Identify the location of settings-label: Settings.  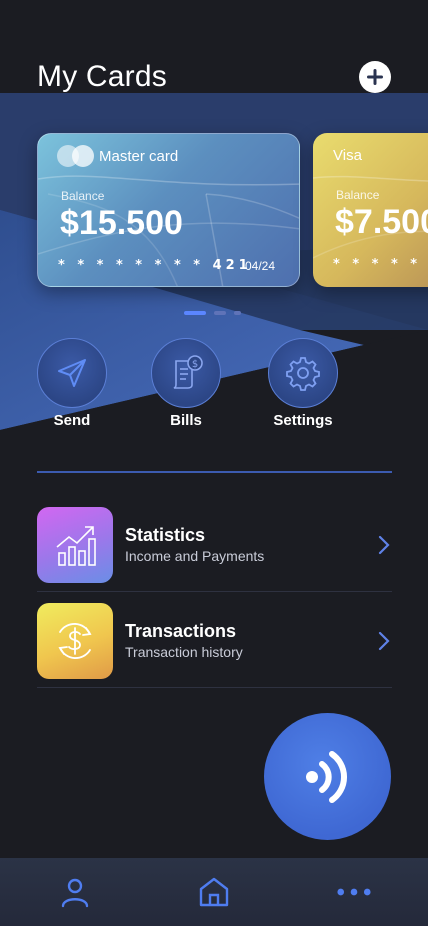
(303, 420).